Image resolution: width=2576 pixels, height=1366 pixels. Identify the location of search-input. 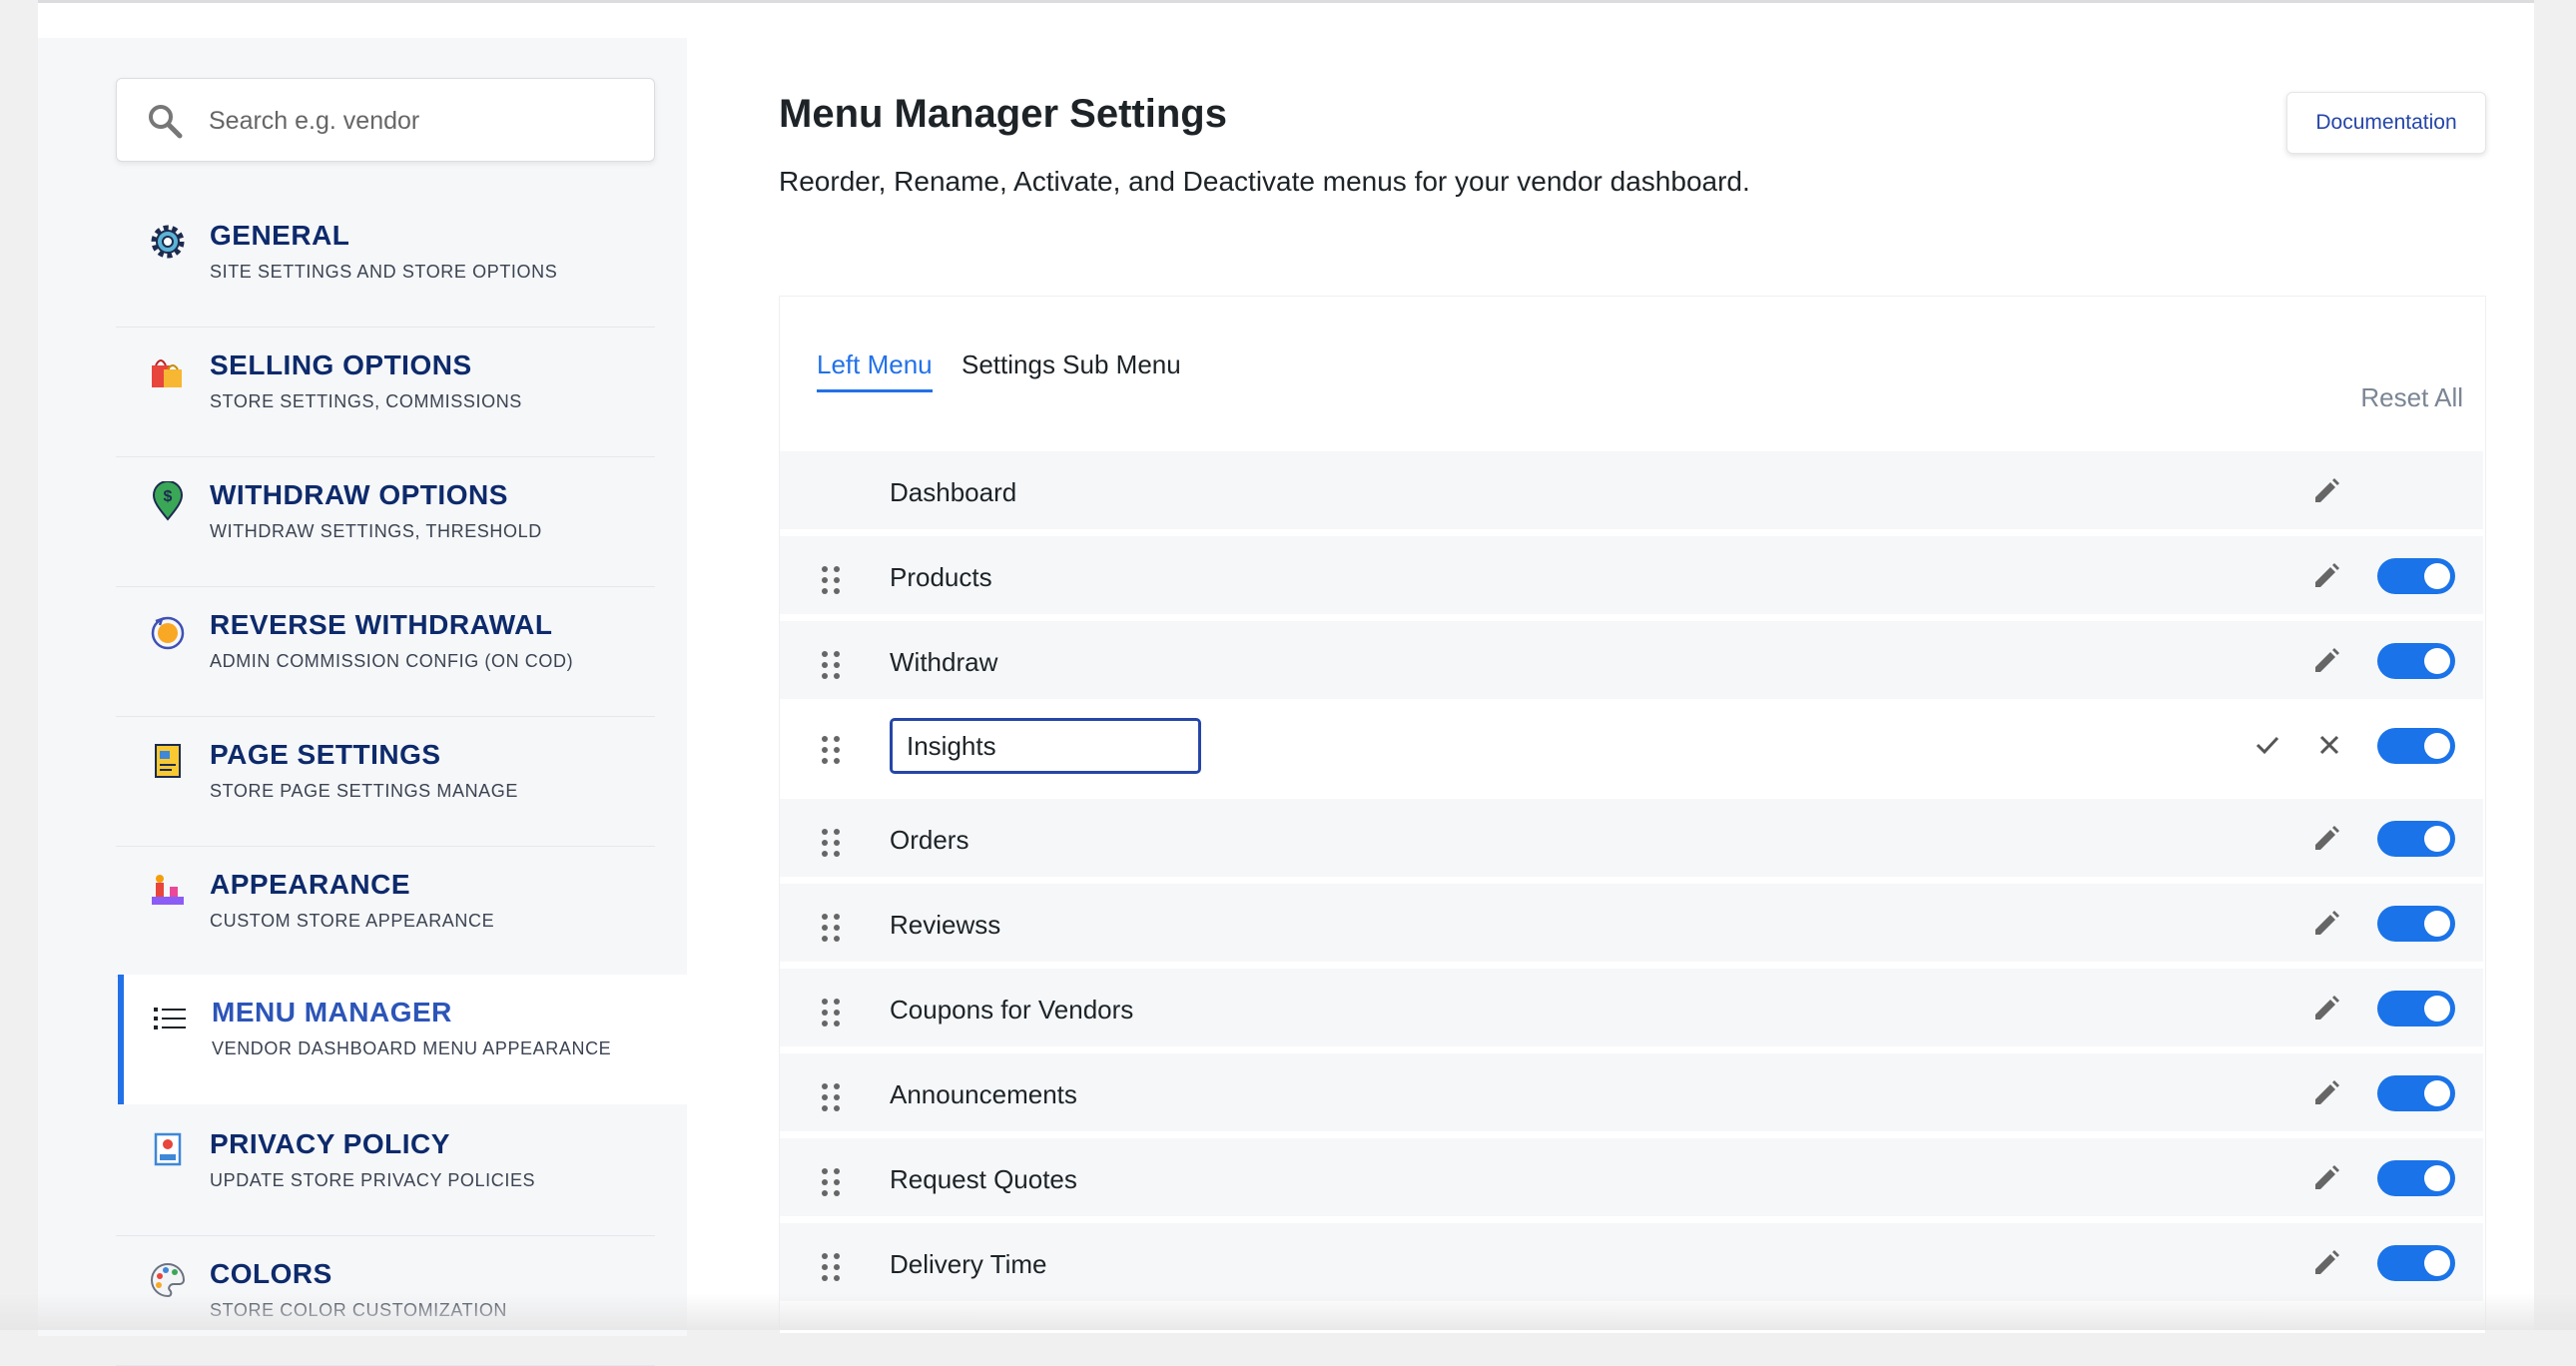
(418, 121).